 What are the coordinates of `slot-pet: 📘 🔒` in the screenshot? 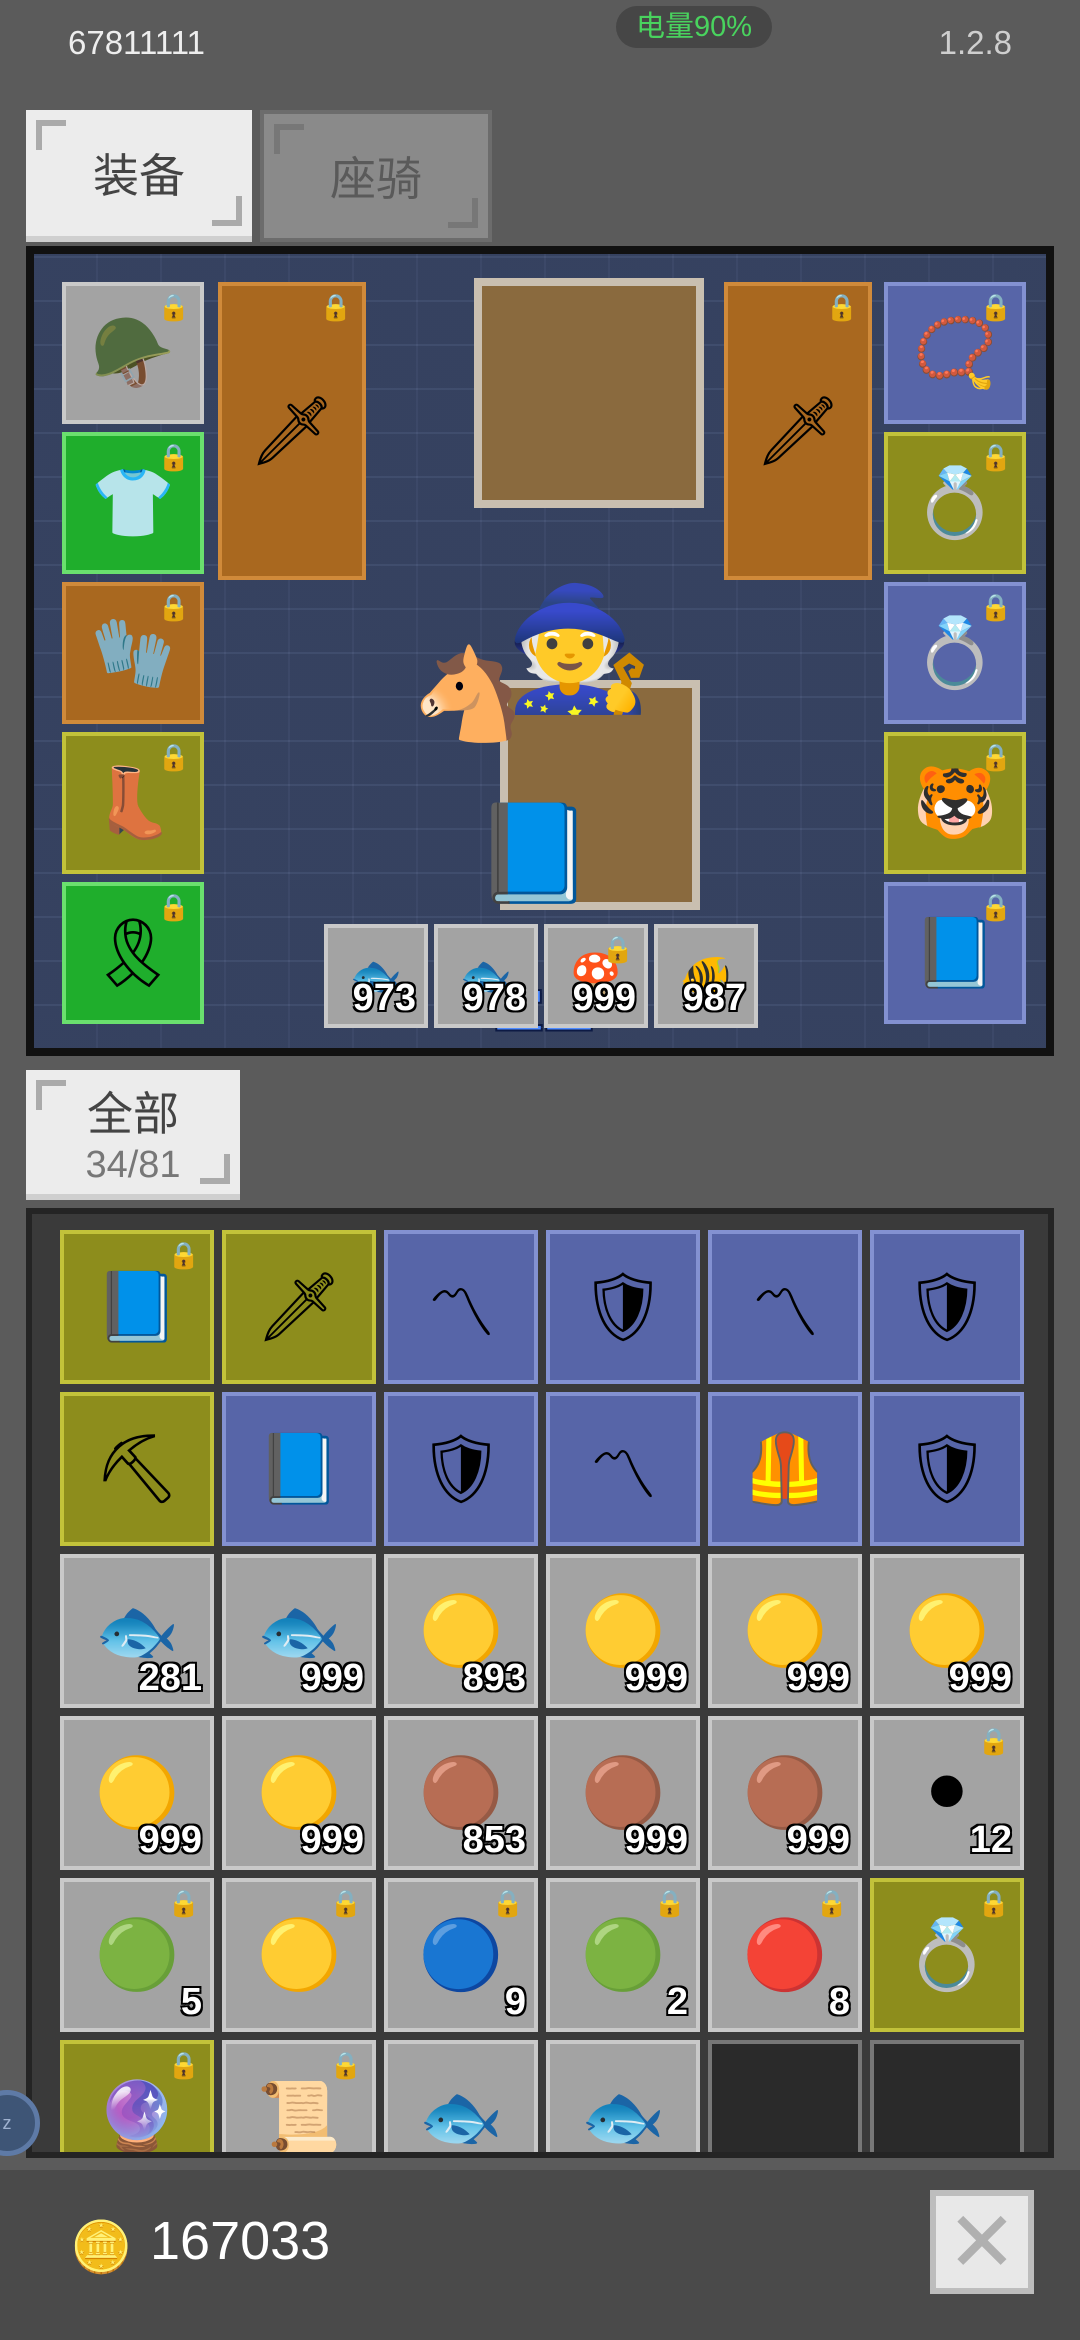 It's located at (955, 953).